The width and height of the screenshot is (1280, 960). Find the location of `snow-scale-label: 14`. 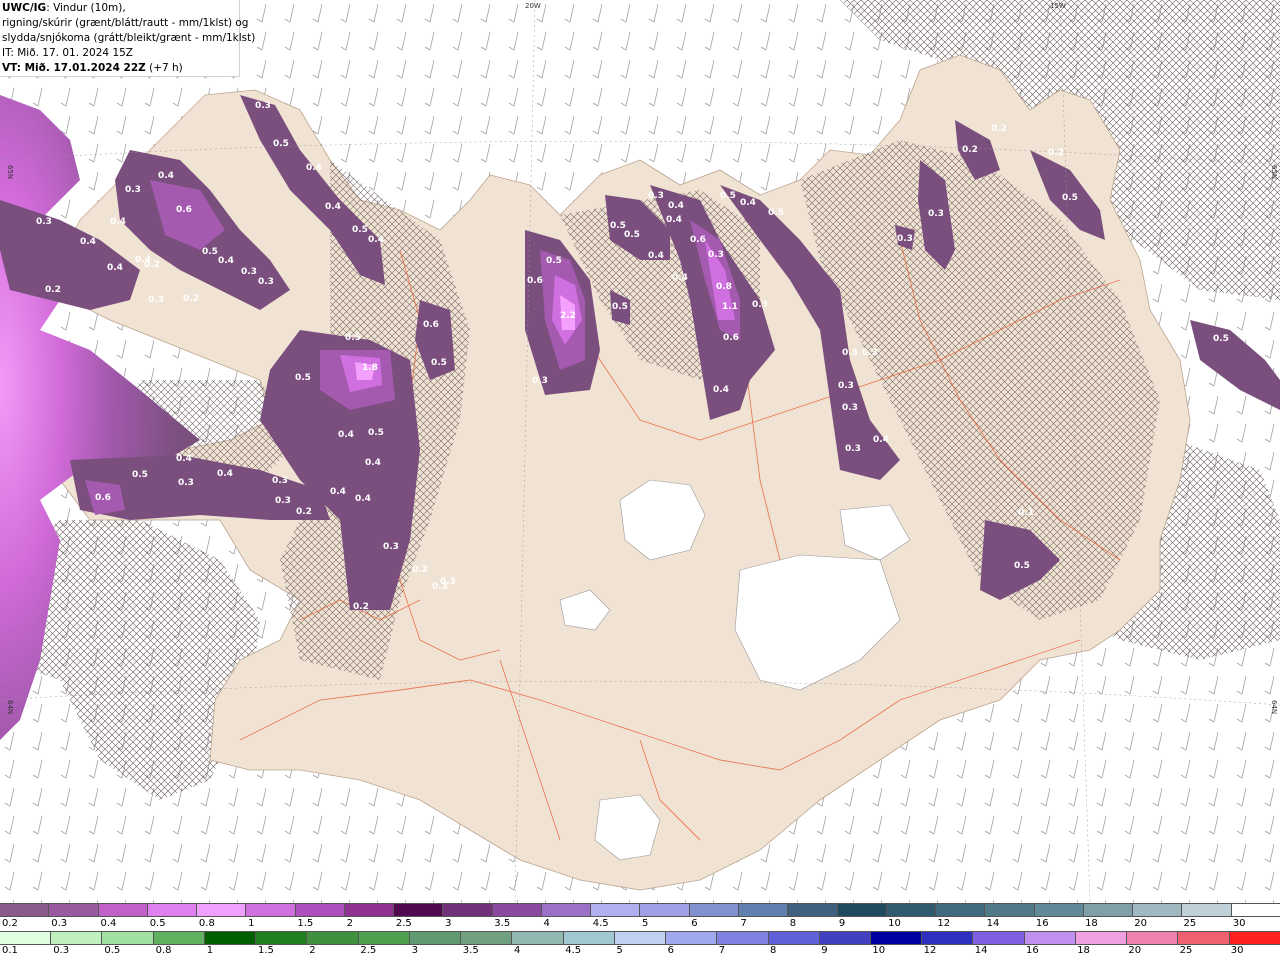

snow-scale-label: 14 is located at coordinates (993, 923).